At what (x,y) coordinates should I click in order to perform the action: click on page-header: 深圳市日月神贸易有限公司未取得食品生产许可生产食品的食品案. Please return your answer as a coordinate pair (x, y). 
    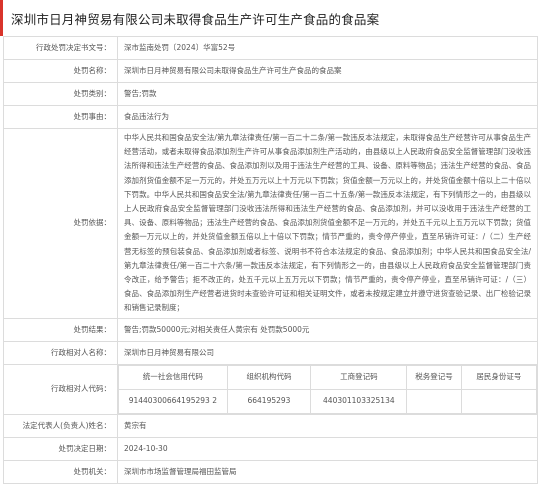
    Looking at the image, I should click on (271, 18).